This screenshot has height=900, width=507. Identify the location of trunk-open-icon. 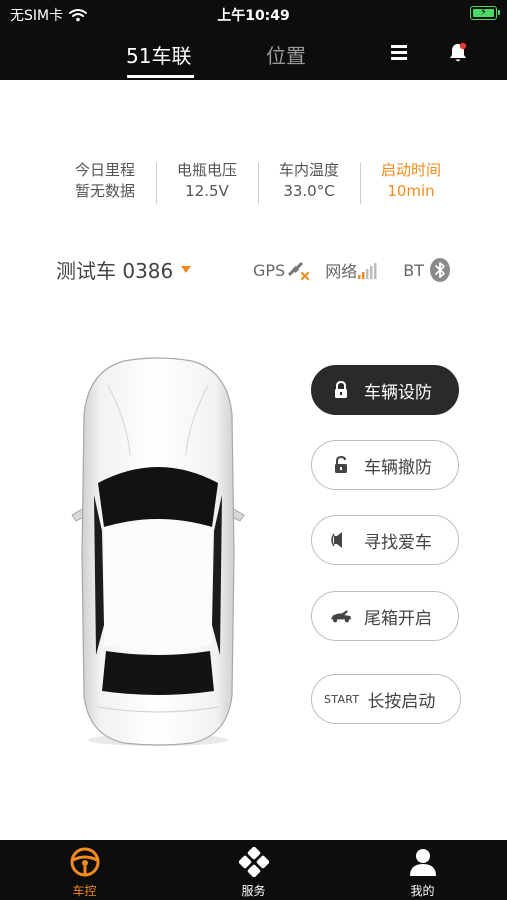
(341, 616).